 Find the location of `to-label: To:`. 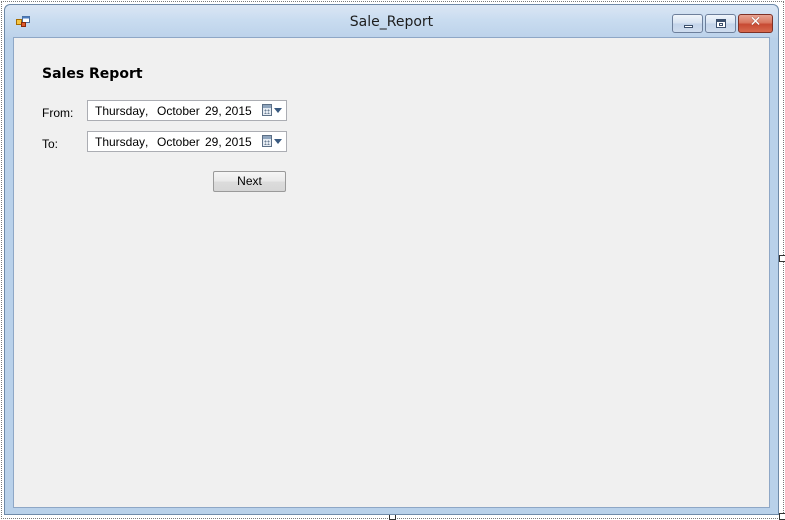

to-label: To: is located at coordinates (50, 144).